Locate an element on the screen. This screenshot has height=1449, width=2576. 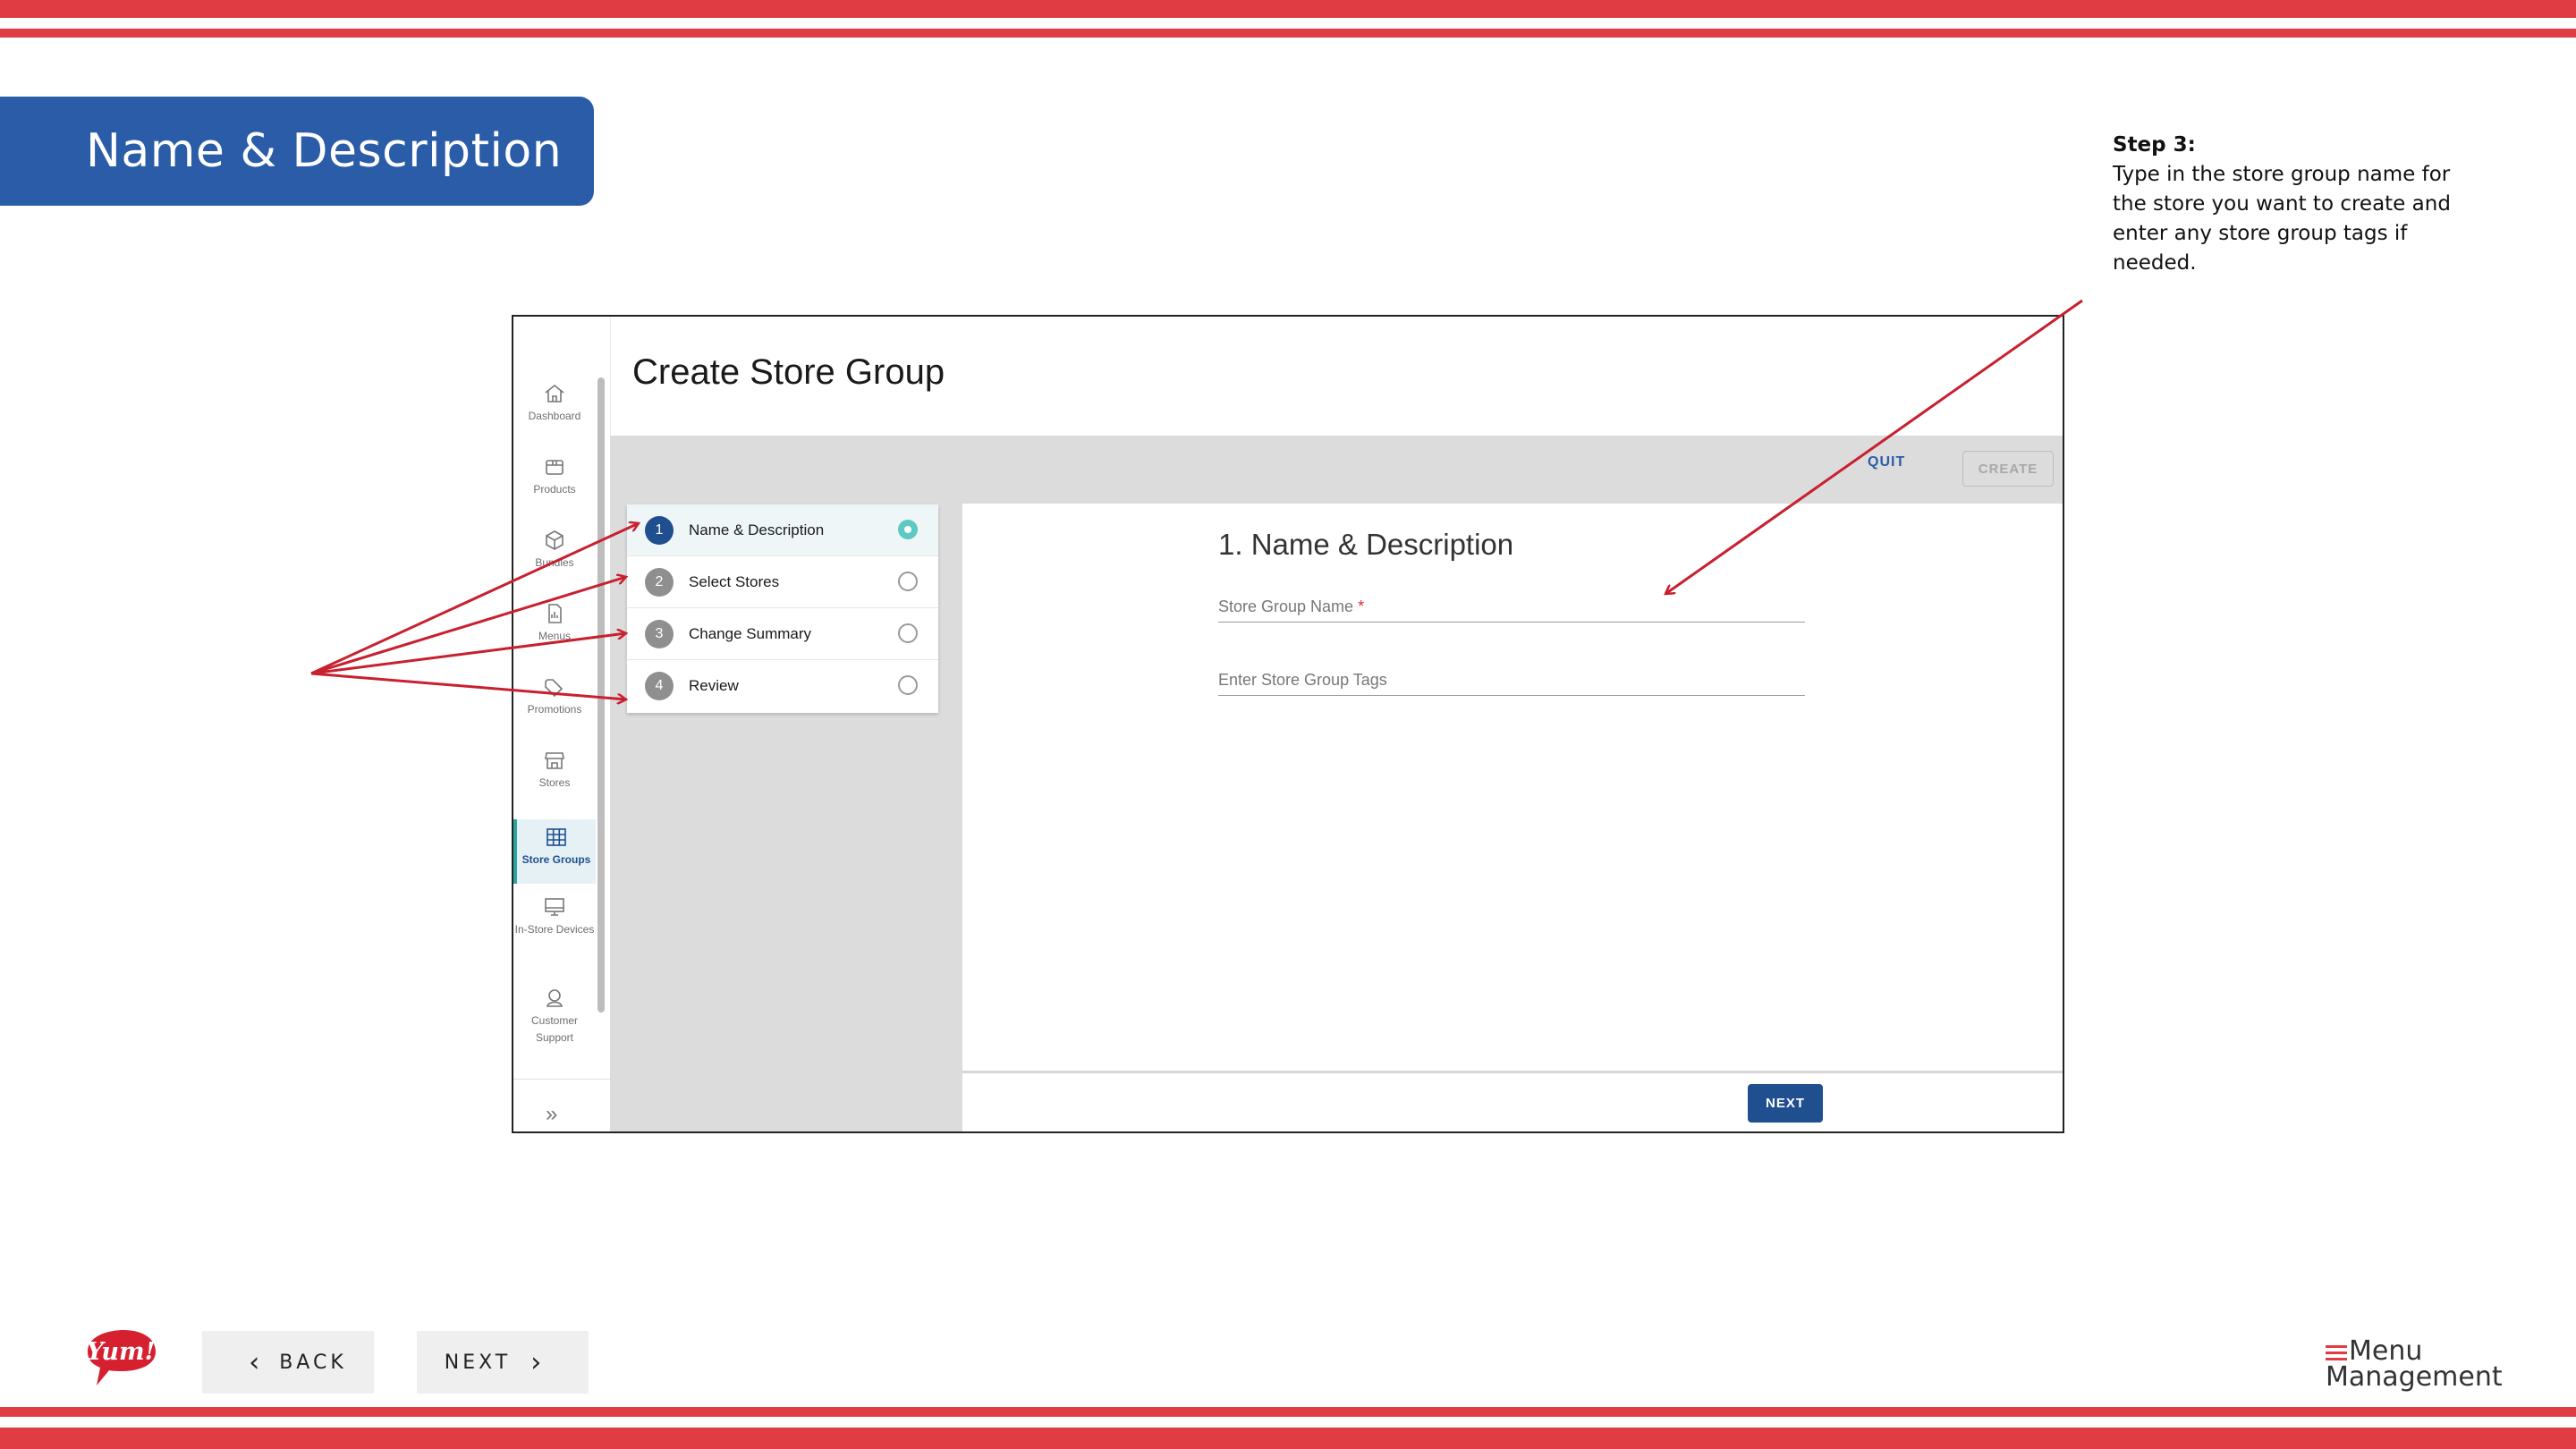
step-number: 2 is located at coordinates (659, 582).